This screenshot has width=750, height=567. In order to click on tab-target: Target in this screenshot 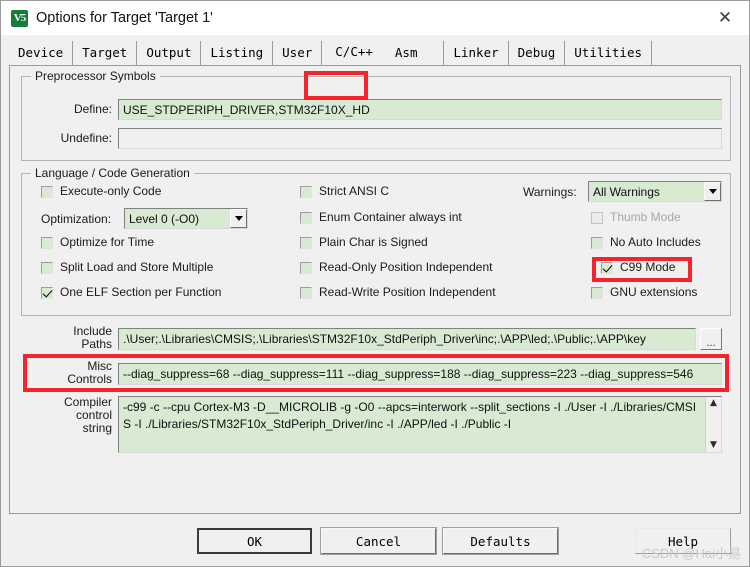, I will do `click(105, 53)`.